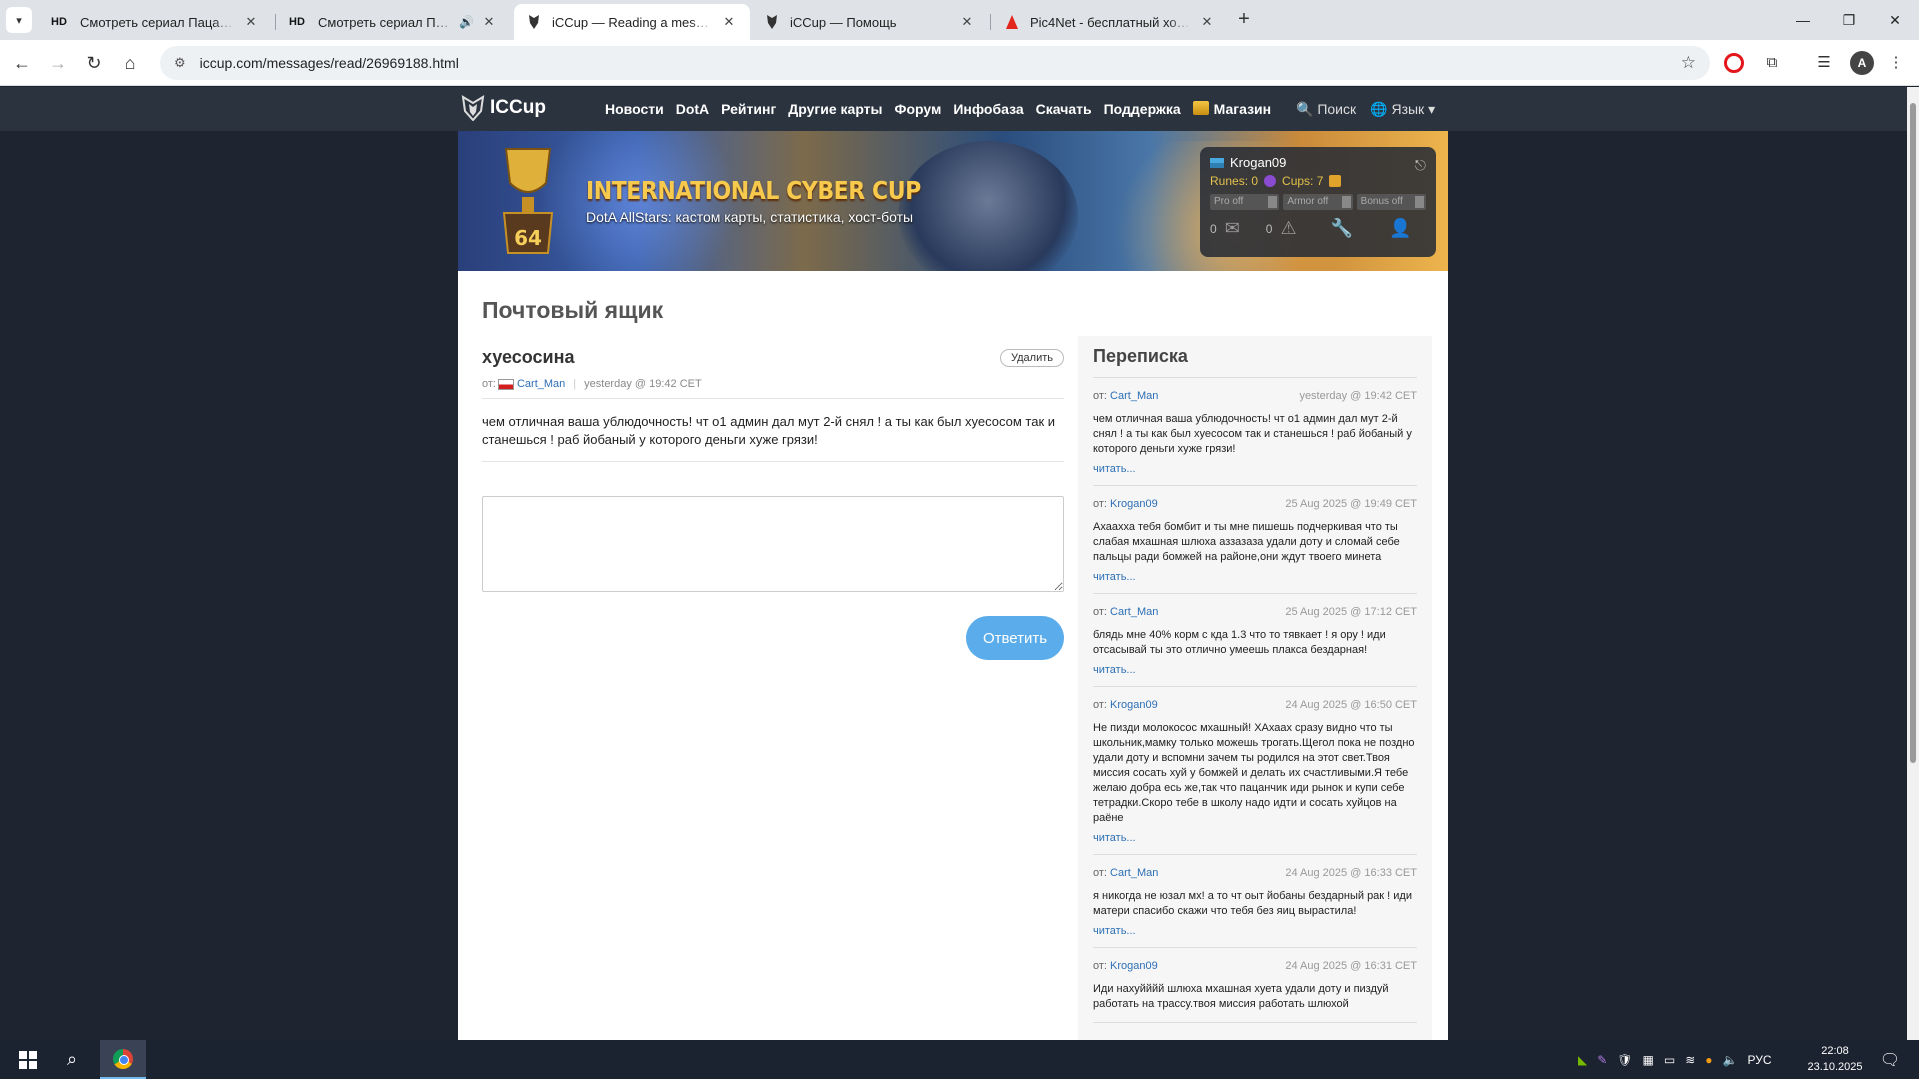 The image size is (1919, 1079). Describe the element at coordinates (643, 384) in the screenshot. I see `message-date: yesterday @ 19:42 CET` at that location.